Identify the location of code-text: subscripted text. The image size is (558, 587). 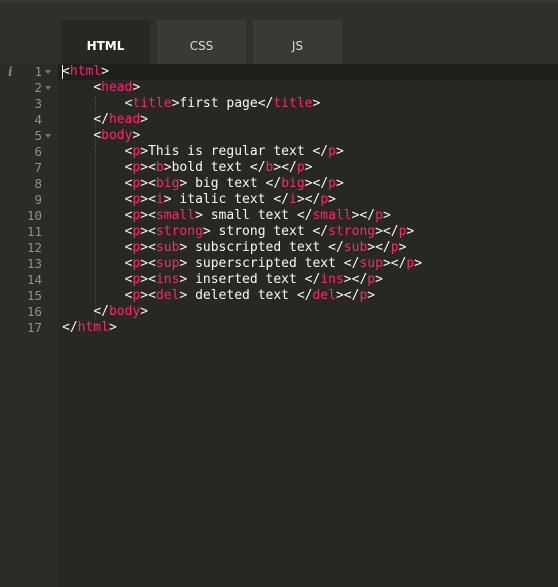
(258, 247).